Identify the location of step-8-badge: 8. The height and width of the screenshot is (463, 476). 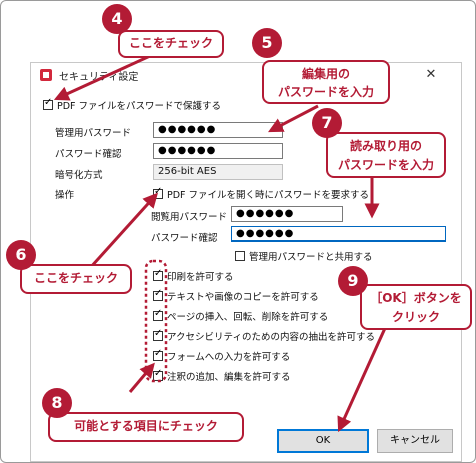
(57, 403).